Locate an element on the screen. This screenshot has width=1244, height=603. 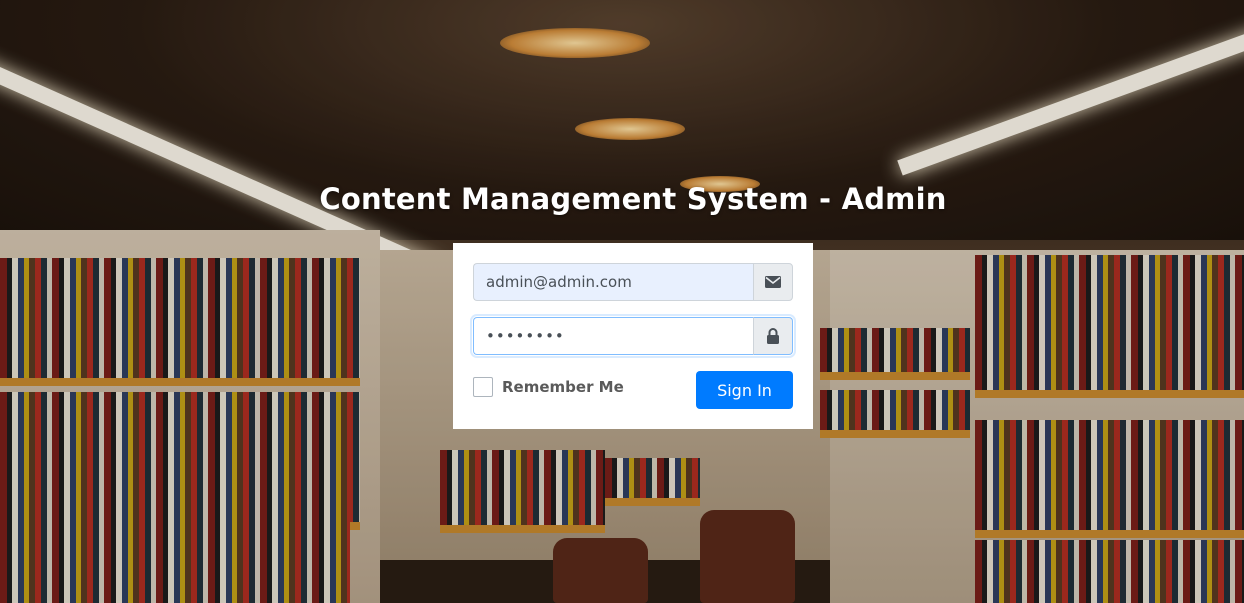
email-input is located at coordinates (613, 282).